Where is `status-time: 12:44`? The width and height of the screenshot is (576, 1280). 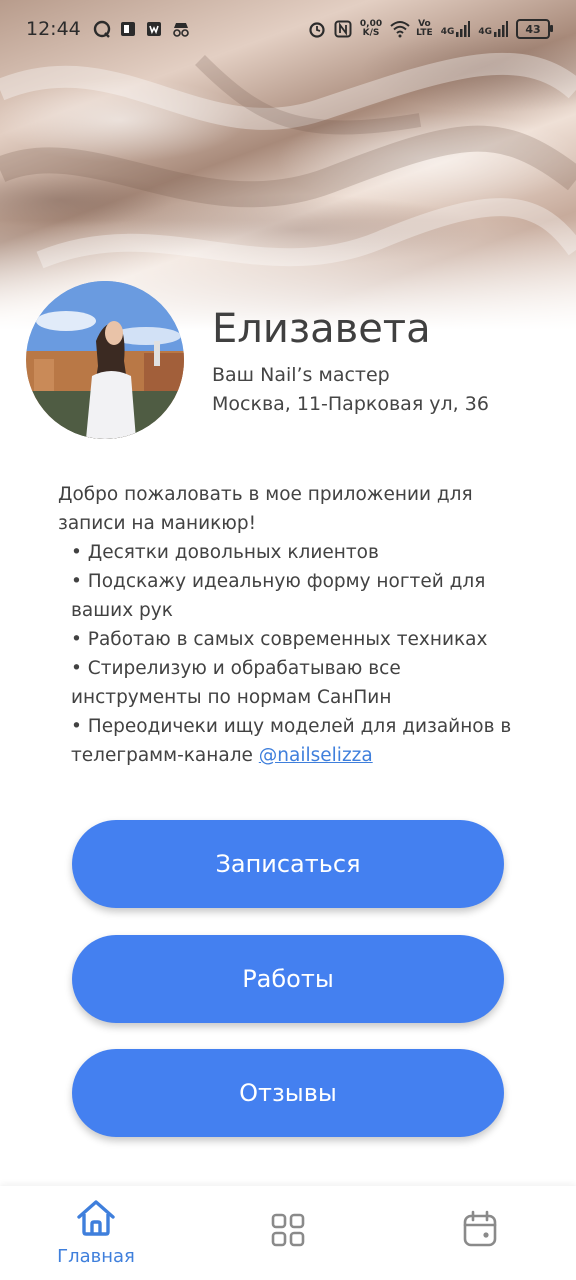
status-time: 12:44 is located at coordinates (53, 29).